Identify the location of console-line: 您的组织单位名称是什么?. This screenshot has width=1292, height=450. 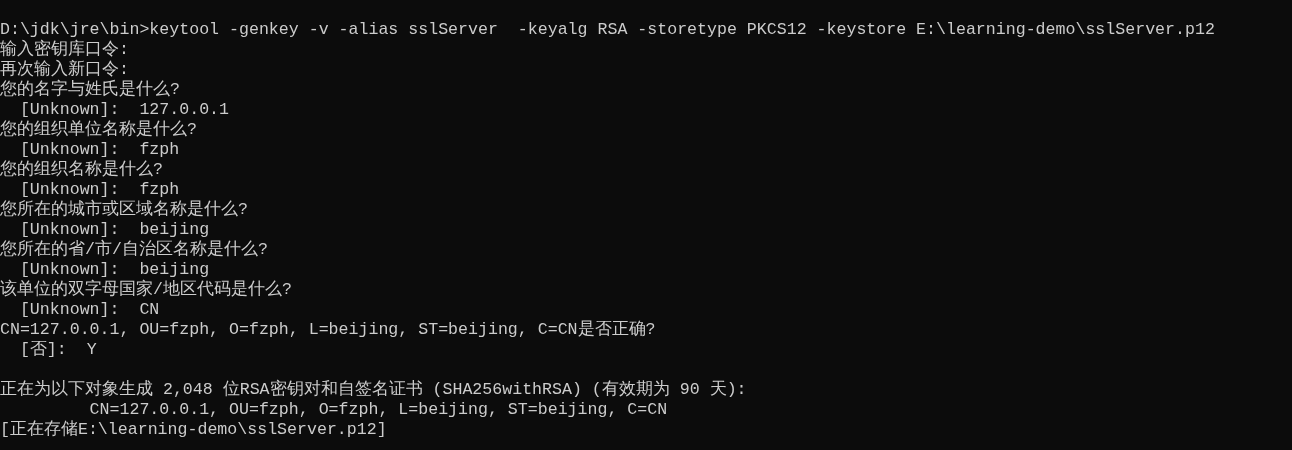
(98, 130).